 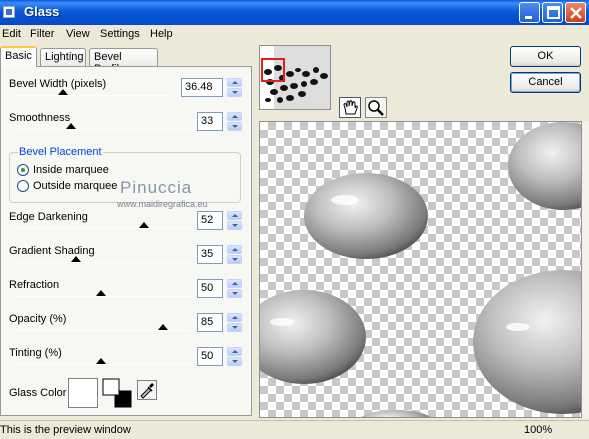 What do you see at coordinates (101, 361) in the screenshot?
I see `tinting-slider-thumb` at bounding box center [101, 361].